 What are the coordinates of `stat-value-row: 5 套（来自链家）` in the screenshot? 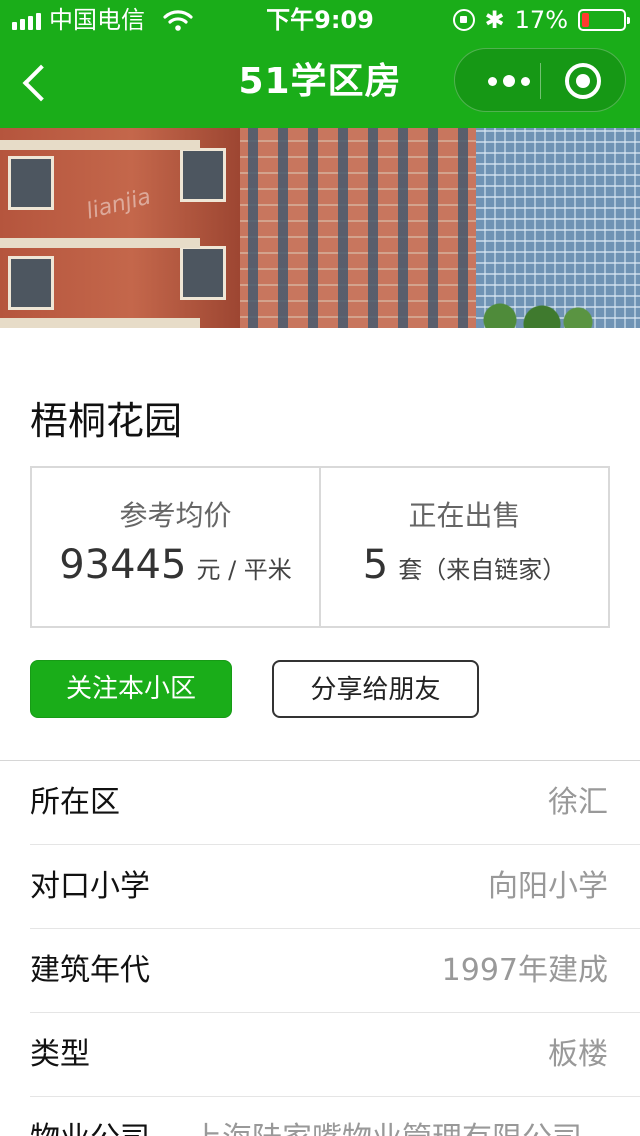 It's located at (464, 565).